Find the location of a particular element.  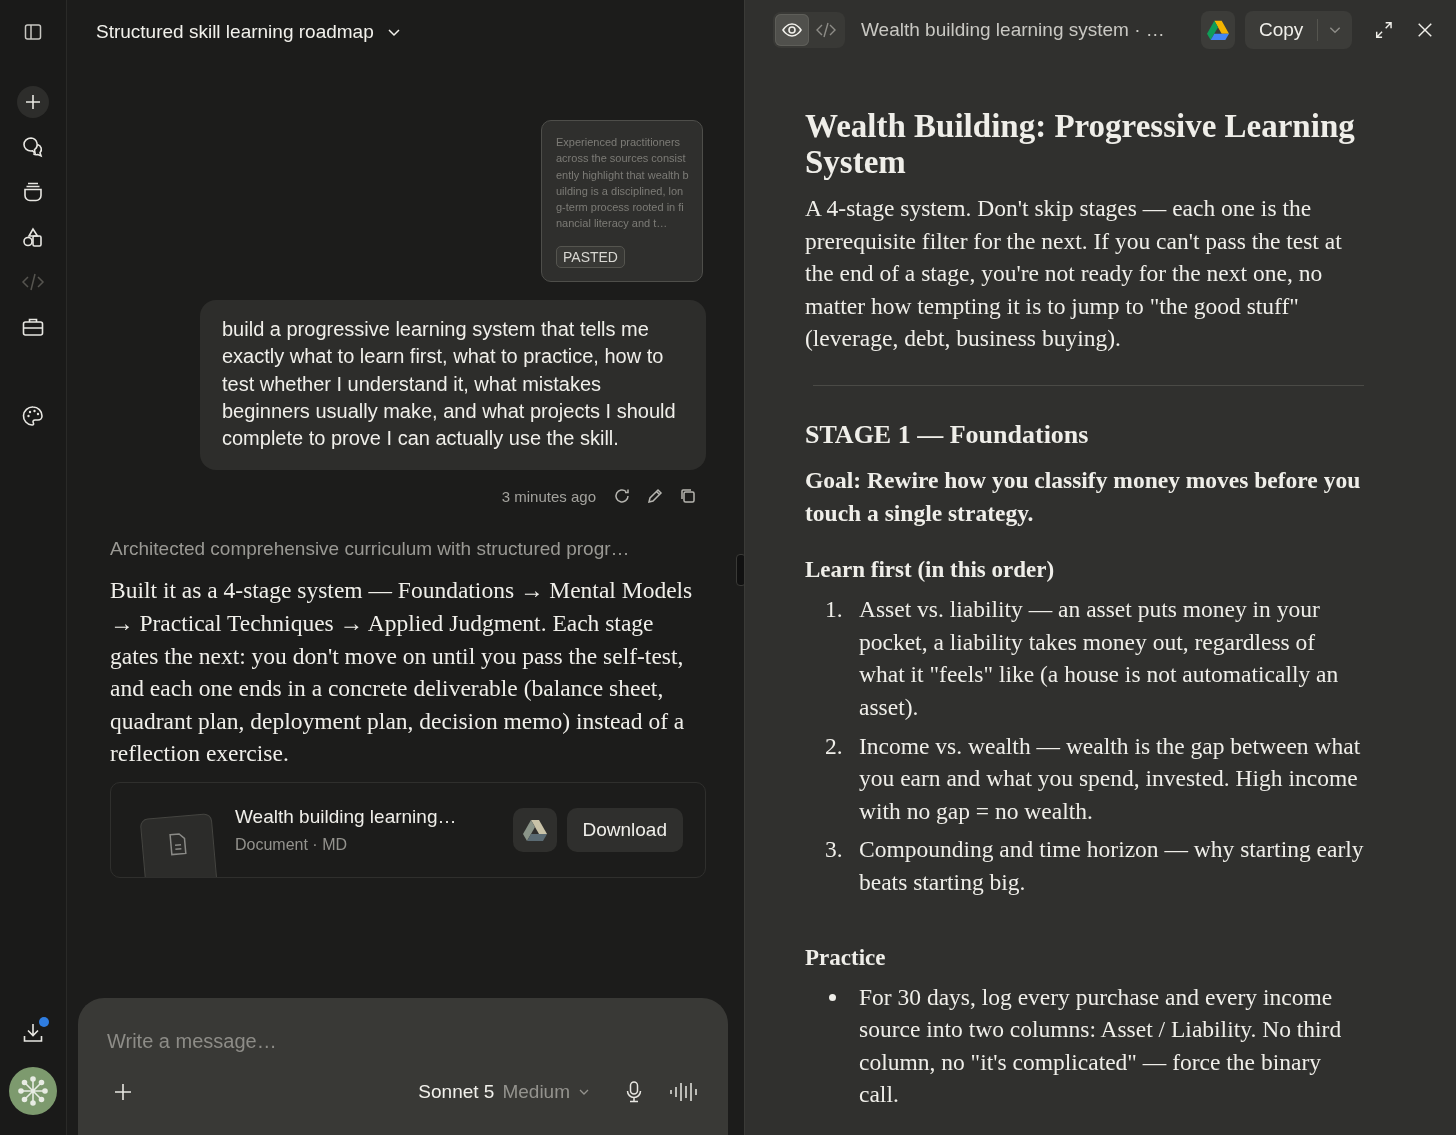

sidebar-icon is located at coordinates (33, 32).